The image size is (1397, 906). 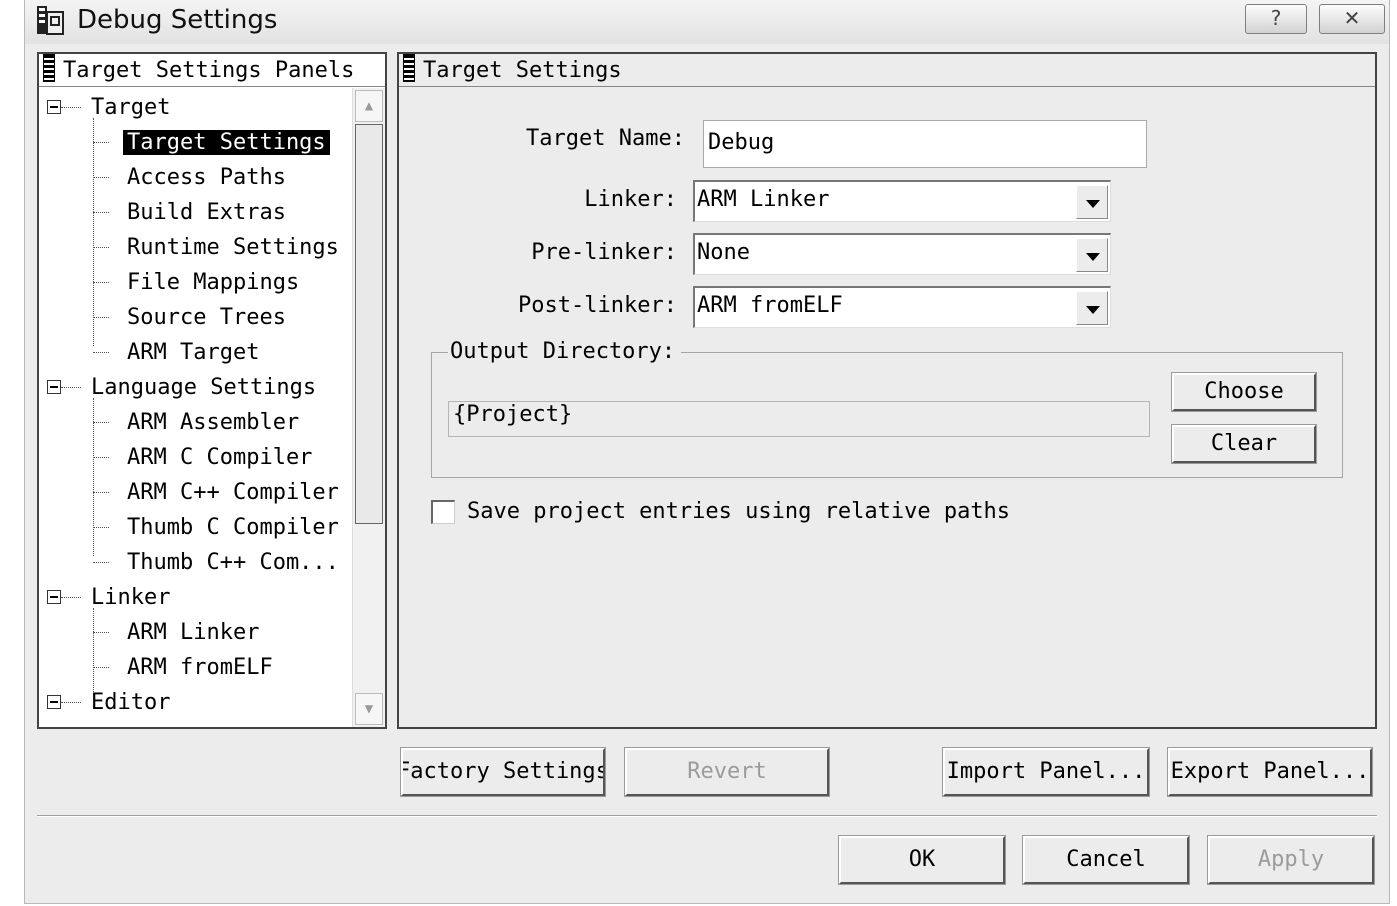 I want to click on right-panel-title: Target Settings, so click(x=522, y=70).